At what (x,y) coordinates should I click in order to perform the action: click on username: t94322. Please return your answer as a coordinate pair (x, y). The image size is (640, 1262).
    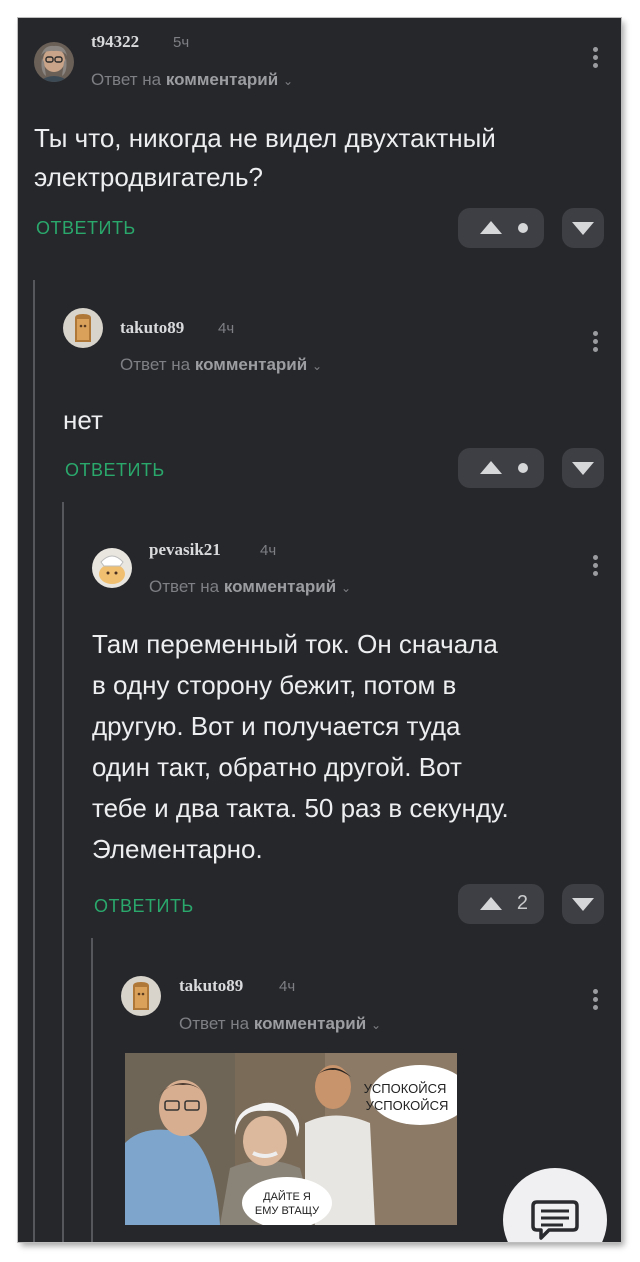
    Looking at the image, I should click on (115, 42).